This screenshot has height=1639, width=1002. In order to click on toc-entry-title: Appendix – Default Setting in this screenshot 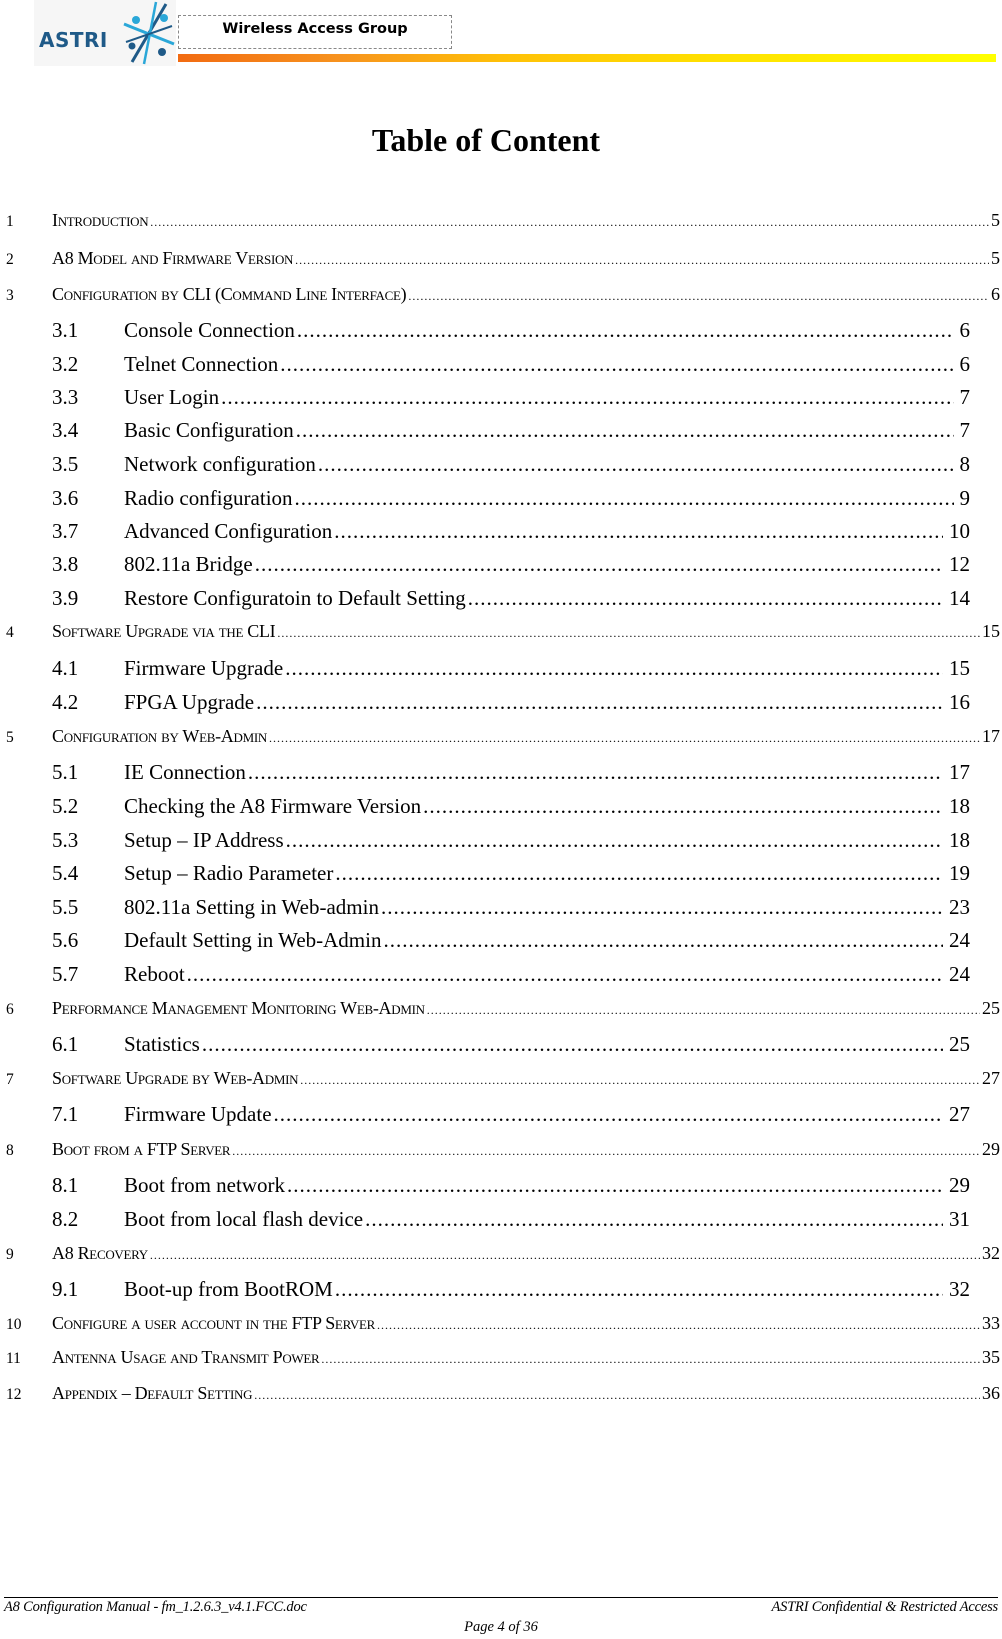, I will do `click(152, 1393)`.